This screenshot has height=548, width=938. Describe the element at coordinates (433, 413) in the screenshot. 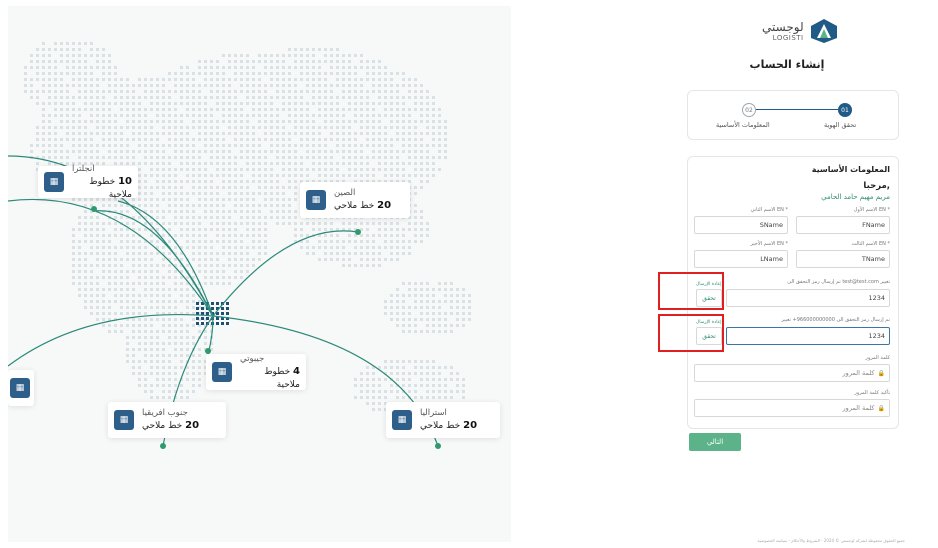

I see `city-name: استراليا` at that location.